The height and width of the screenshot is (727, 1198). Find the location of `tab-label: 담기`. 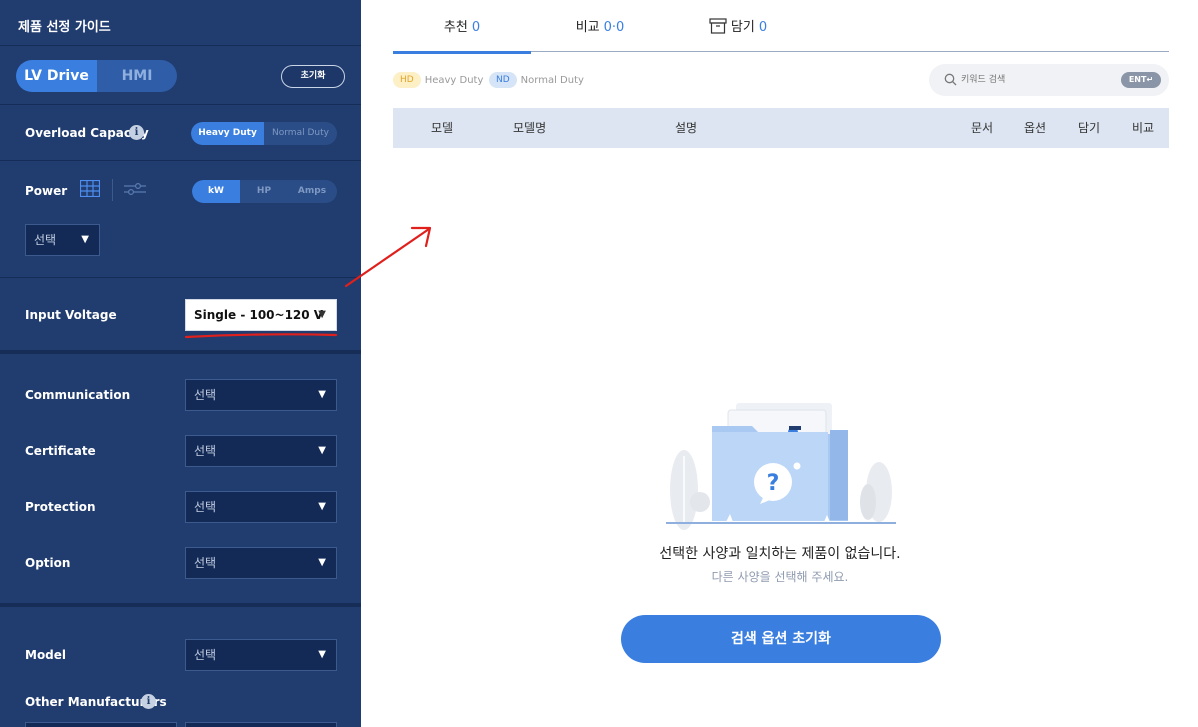

tab-label: 담기 is located at coordinates (742, 27).